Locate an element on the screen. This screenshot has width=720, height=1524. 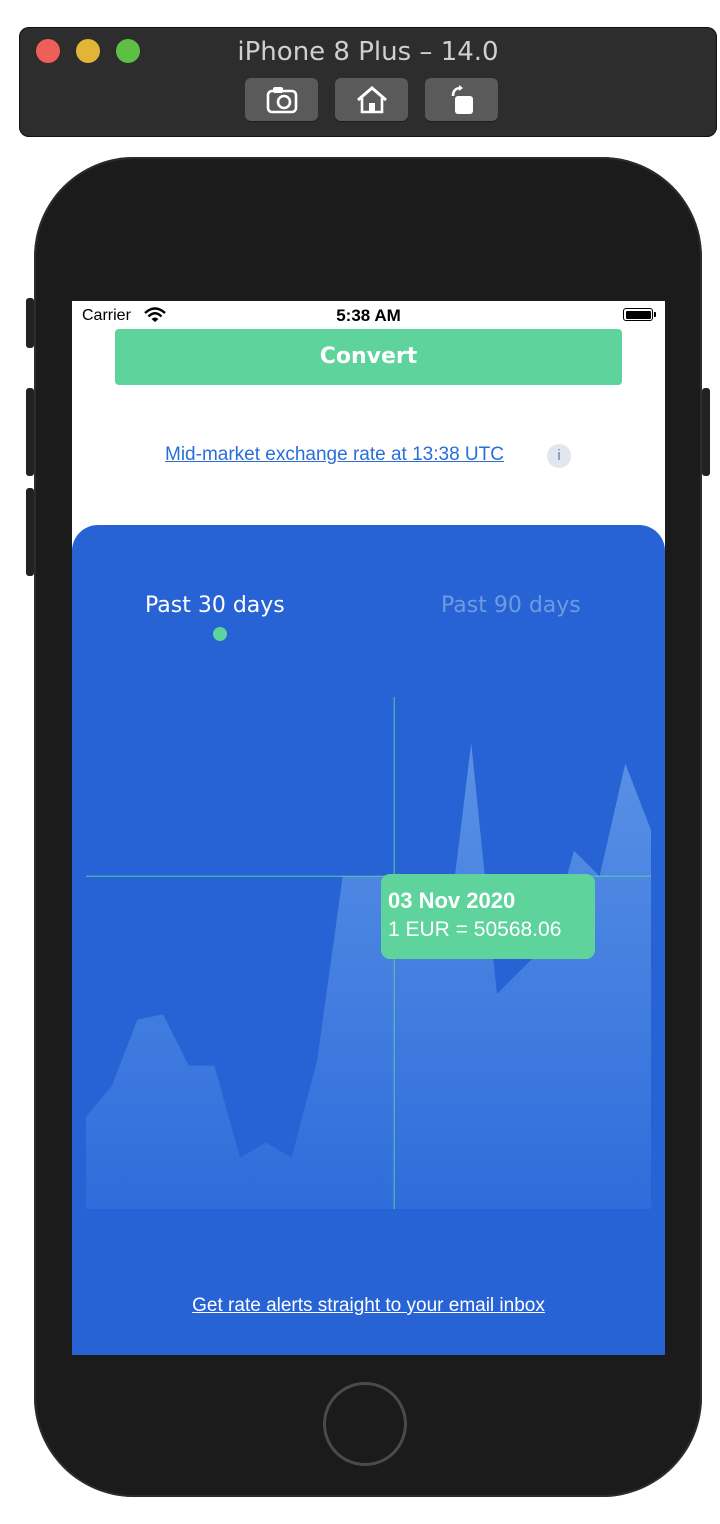
simulator-title-bar: iPhone 8 Plus – 14.0 is located at coordinates (368, 82).